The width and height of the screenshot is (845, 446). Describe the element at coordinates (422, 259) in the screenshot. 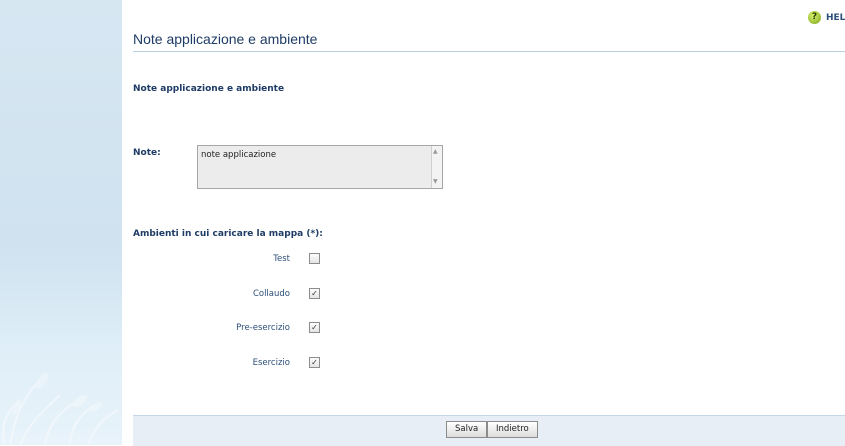

I see `environment-row-test: Test` at that location.